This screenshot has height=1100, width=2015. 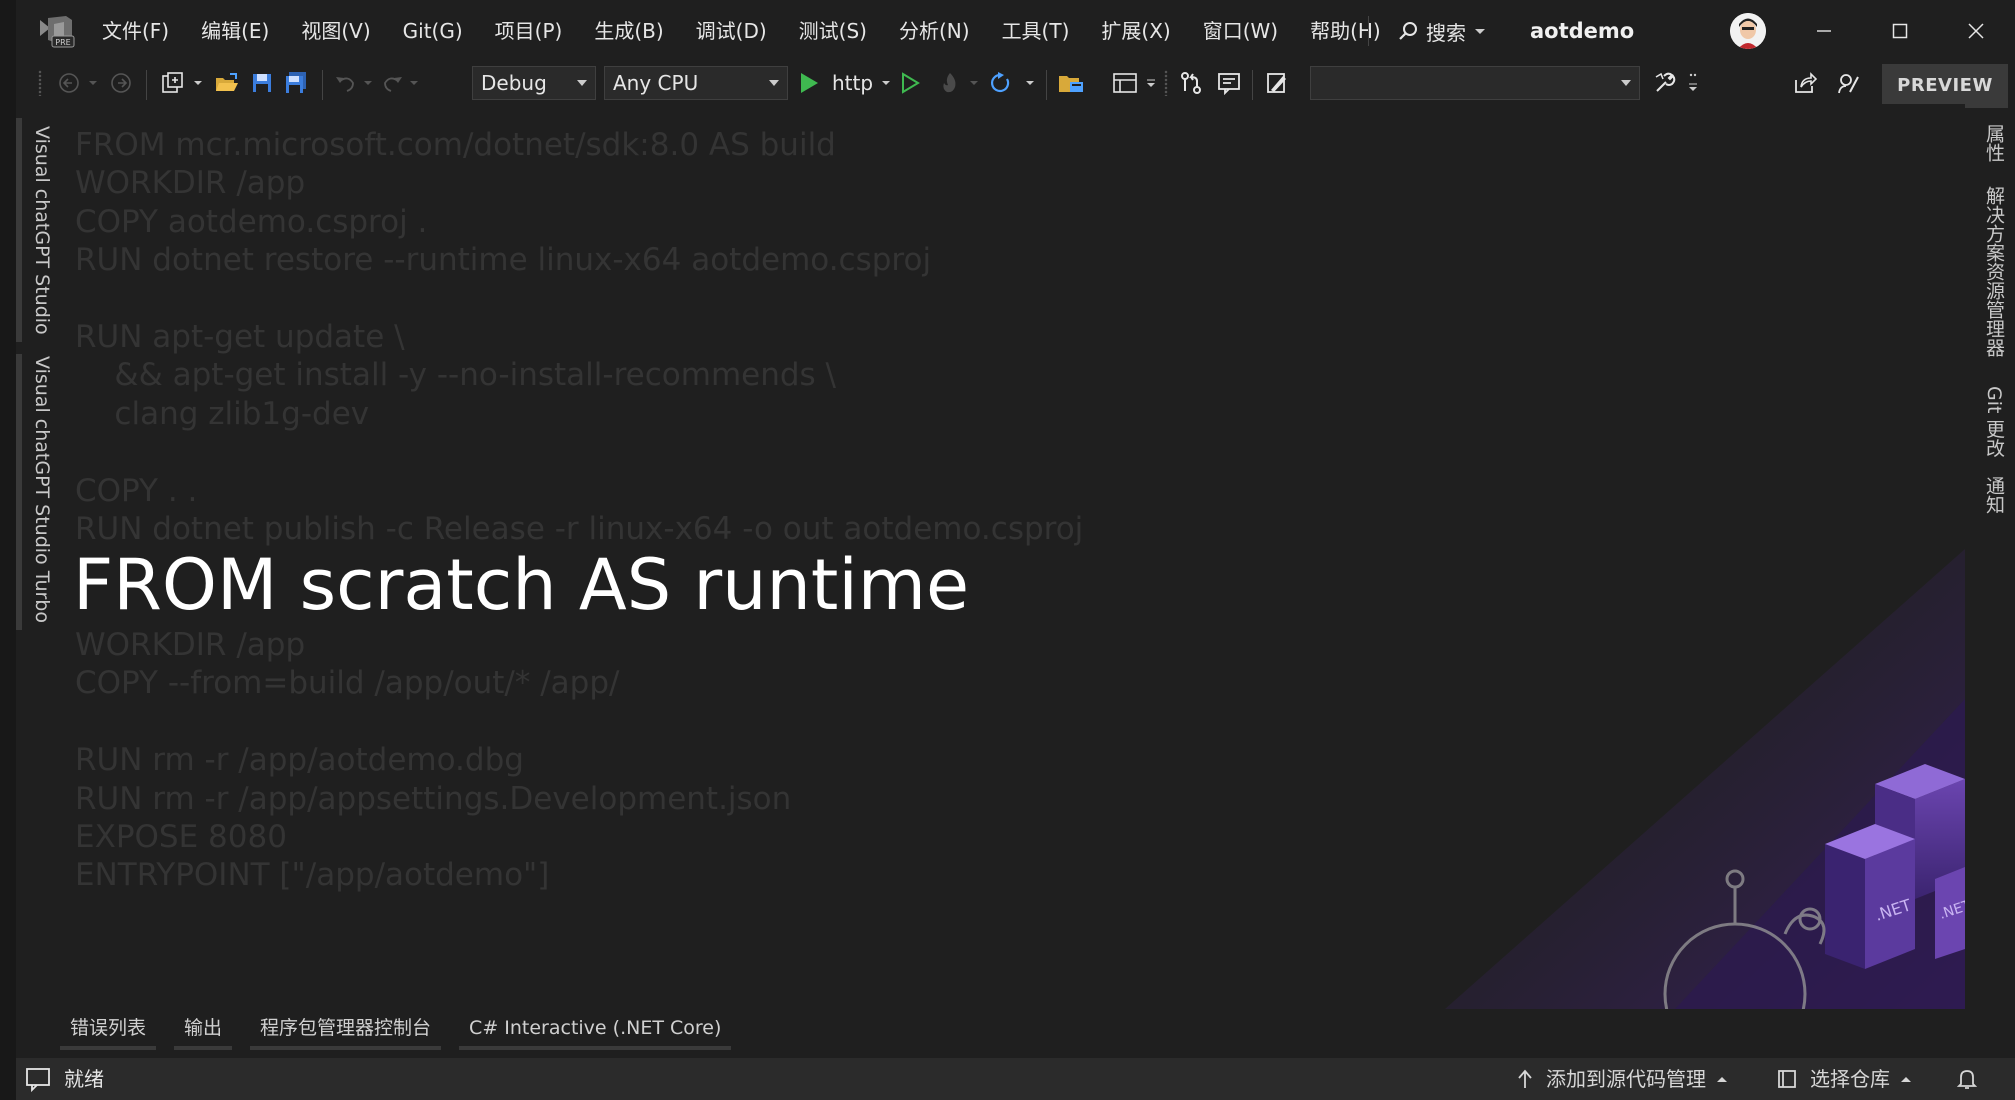 I want to click on navigate-back-button, so click(x=69, y=83).